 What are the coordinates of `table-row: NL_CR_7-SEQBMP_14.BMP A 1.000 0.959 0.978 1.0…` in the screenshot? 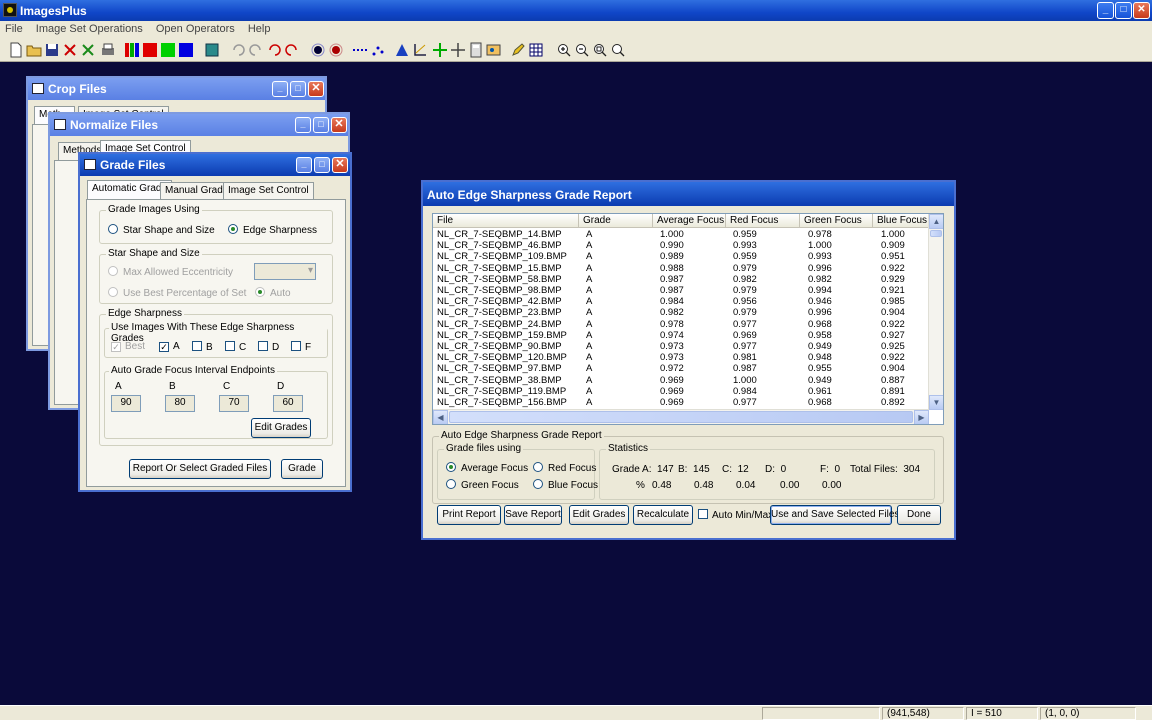 It's located at (681, 234).